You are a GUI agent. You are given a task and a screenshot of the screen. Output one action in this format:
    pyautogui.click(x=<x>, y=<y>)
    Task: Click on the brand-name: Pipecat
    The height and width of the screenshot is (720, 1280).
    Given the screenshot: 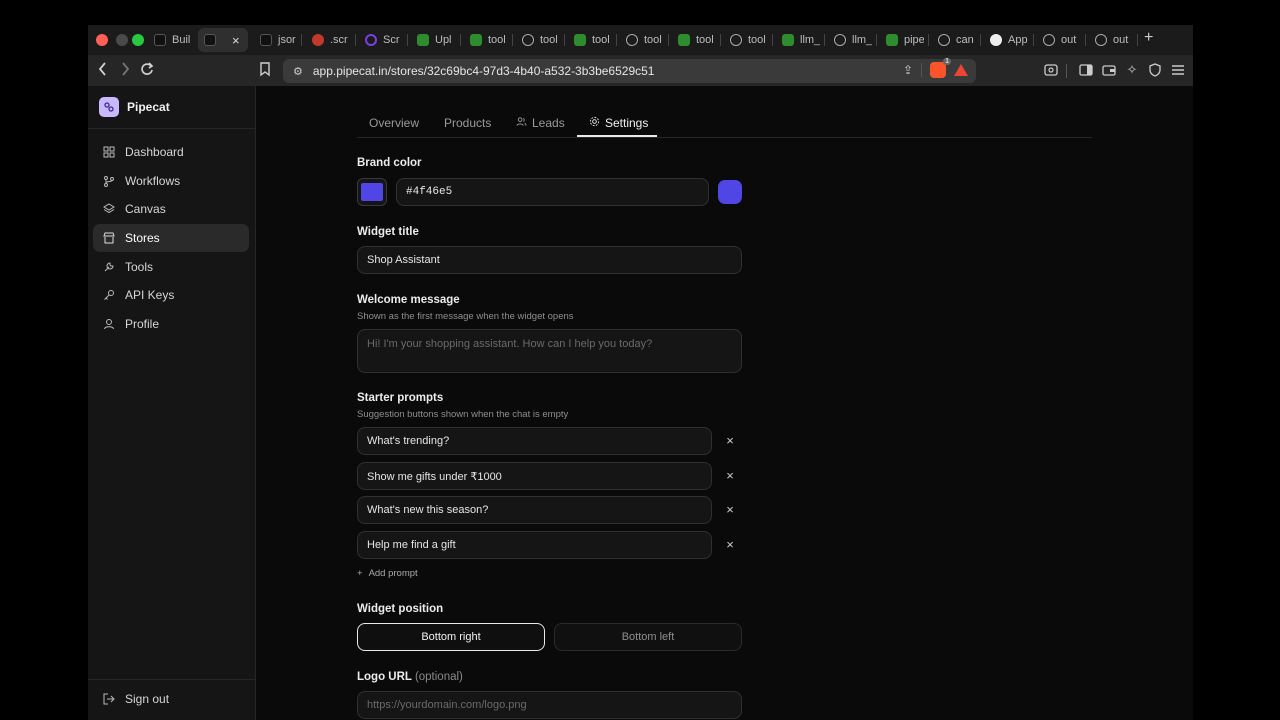 What is the action you would take?
    pyautogui.click(x=148, y=107)
    